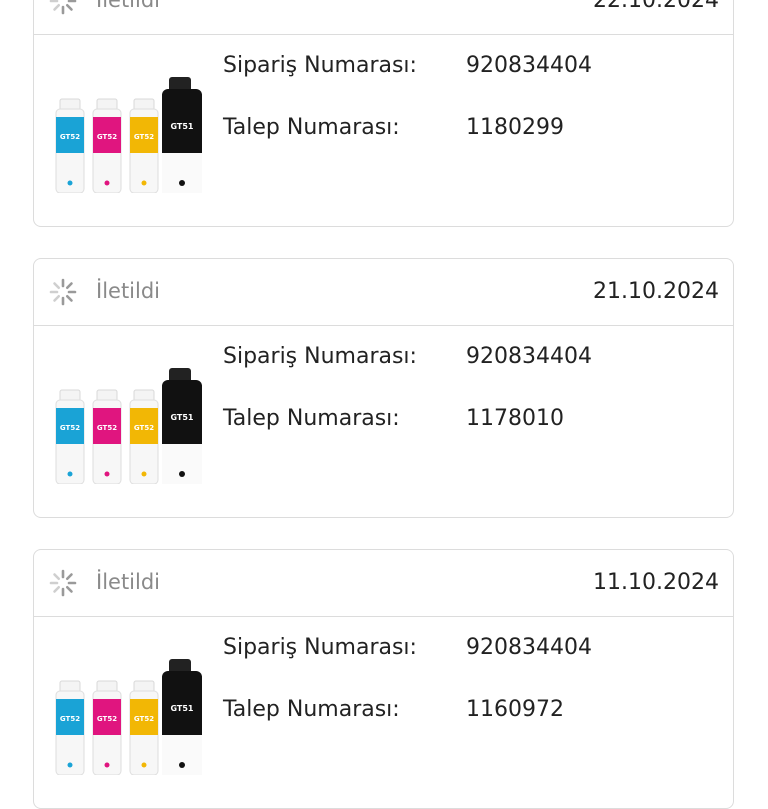 The width and height of the screenshot is (768, 809). Describe the element at coordinates (515, 418) in the screenshot. I see `request-number-value: 1178010` at that location.